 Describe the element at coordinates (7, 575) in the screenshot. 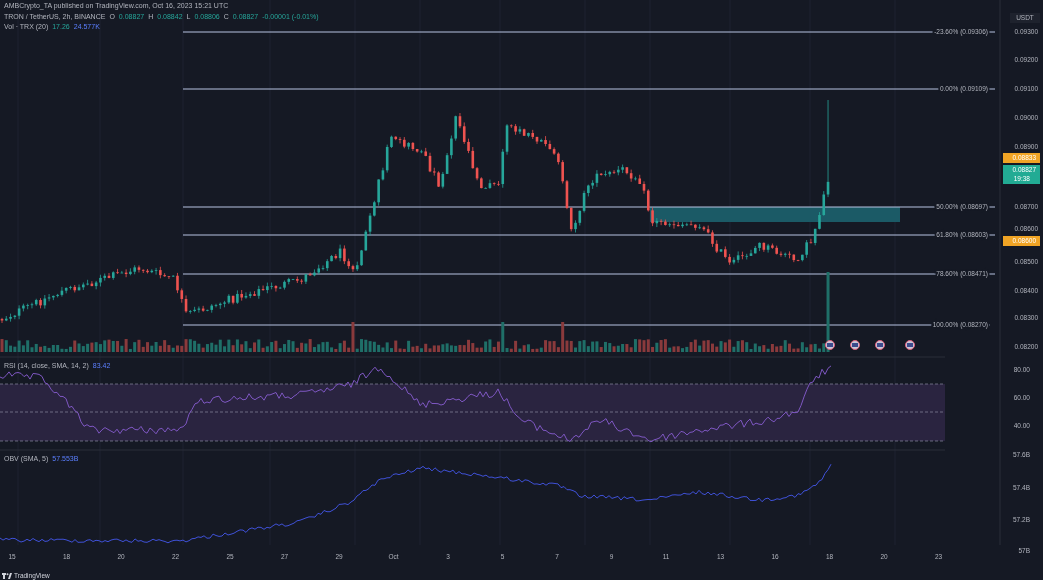

I see `brand-logo-icon` at that location.